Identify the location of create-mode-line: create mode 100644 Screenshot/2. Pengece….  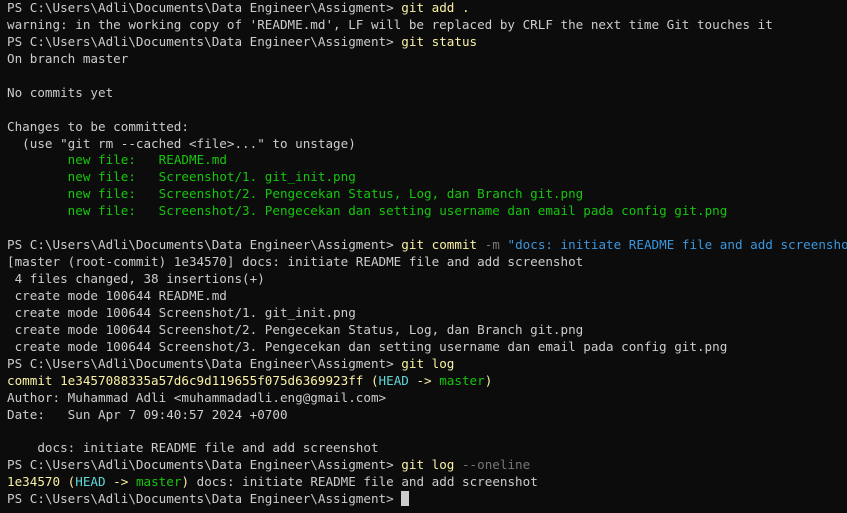
(295, 329).